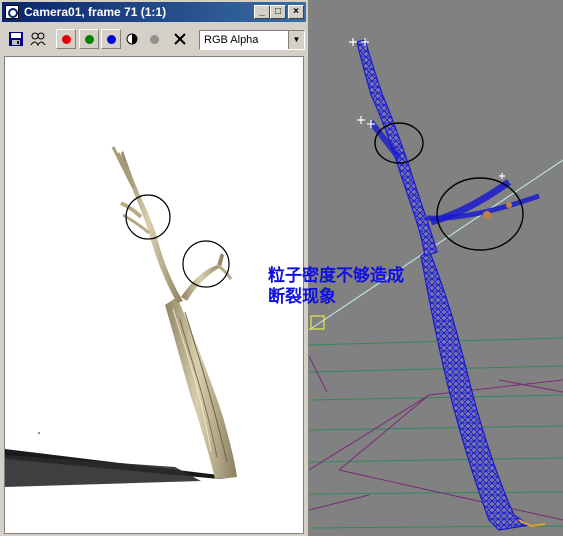 This screenshot has height=536, width=563. I want to click on green-channel-icon, so click(89, 39).